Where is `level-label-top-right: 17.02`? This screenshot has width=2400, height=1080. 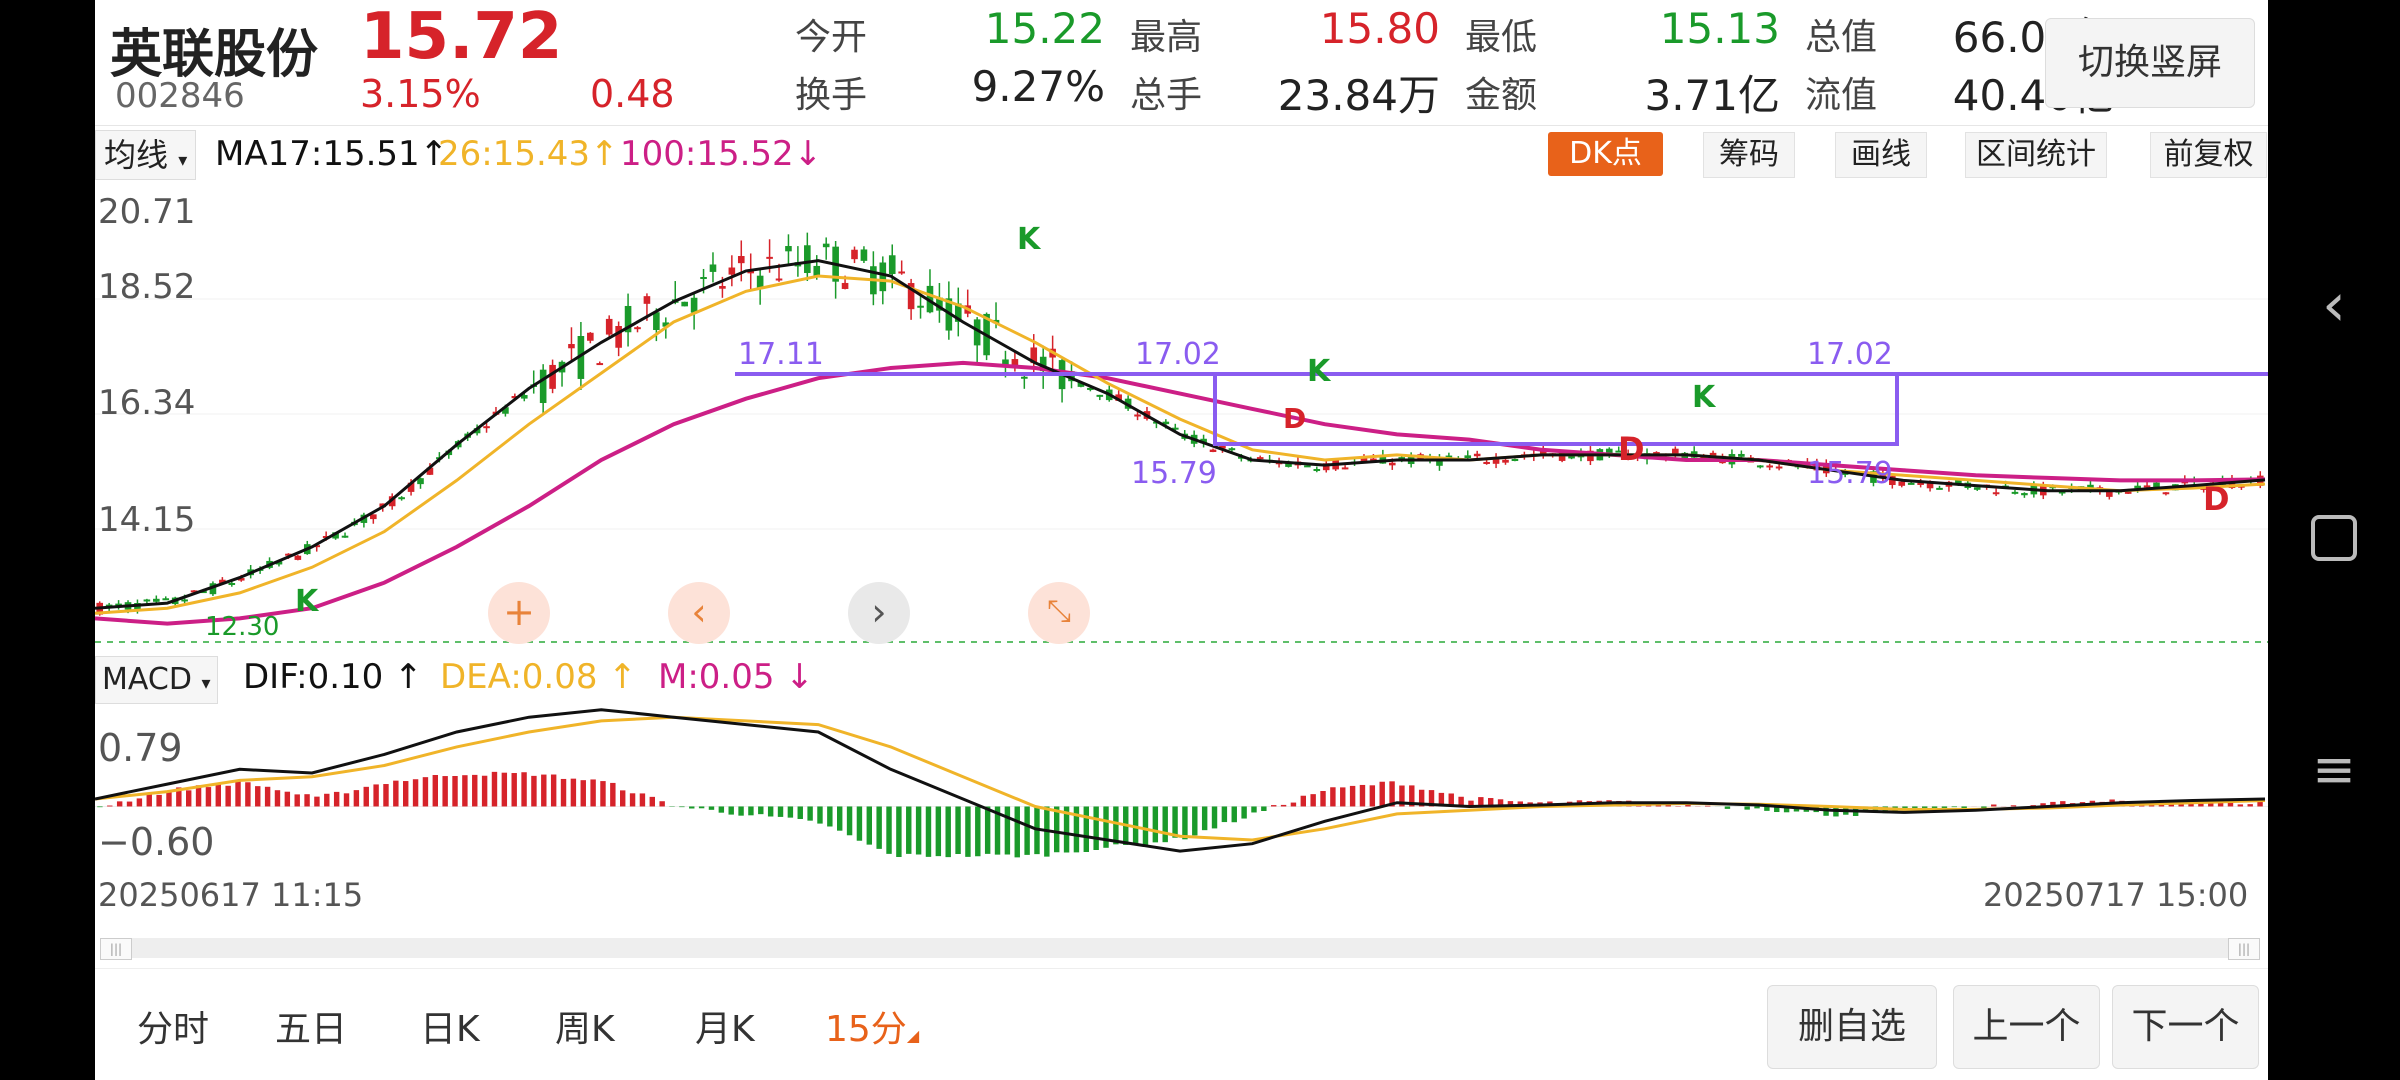
level-label-top-right: 17.02 is located at coordinates (1850, 354).